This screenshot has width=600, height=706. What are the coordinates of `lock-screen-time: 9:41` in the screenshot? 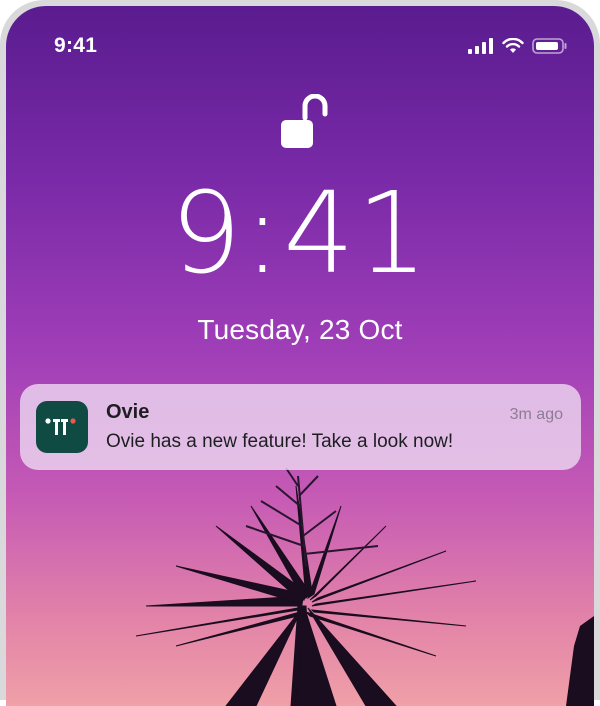 It's located at (300, 234).